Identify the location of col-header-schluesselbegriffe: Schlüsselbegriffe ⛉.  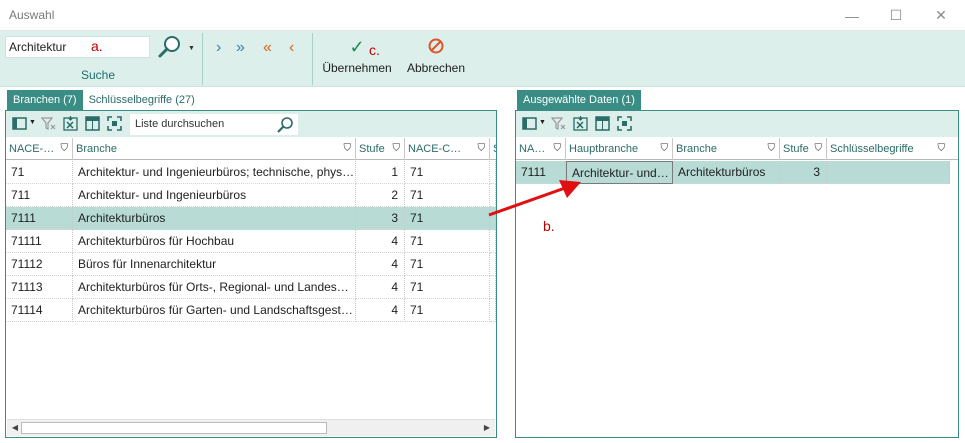
(888, 149).